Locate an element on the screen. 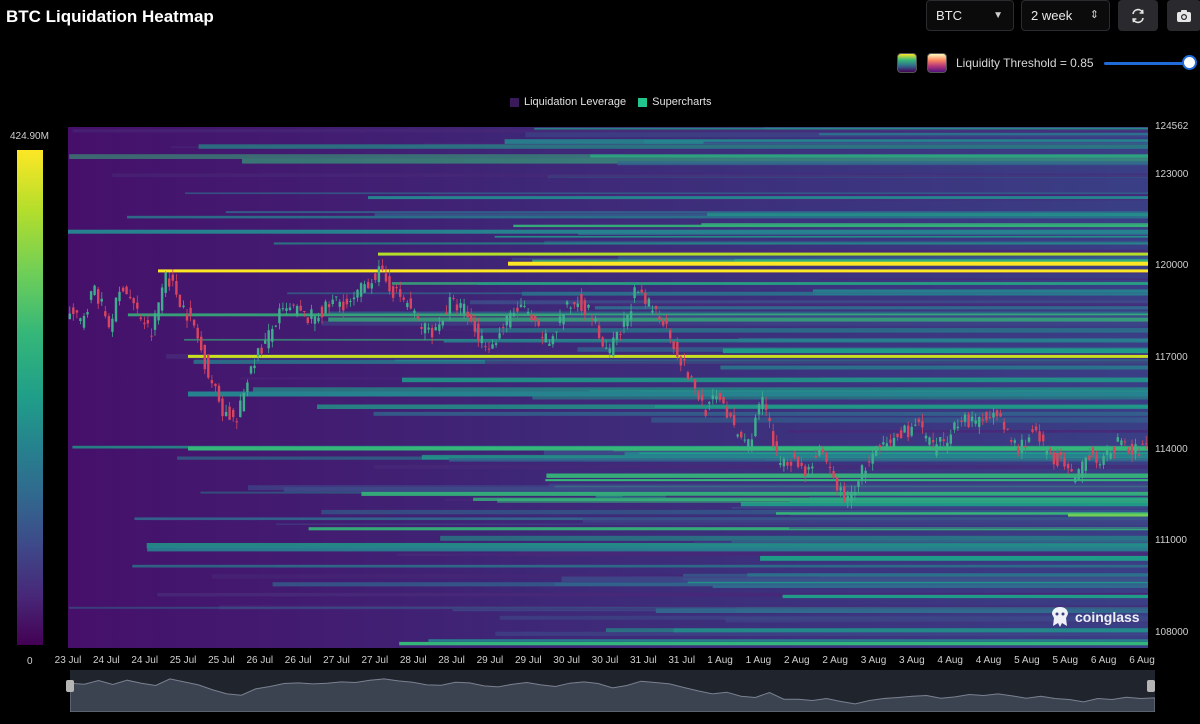 This screenshot has height=724, width=1200. coinglass-watermark: coinglass is located at coordinates (1095, 617).